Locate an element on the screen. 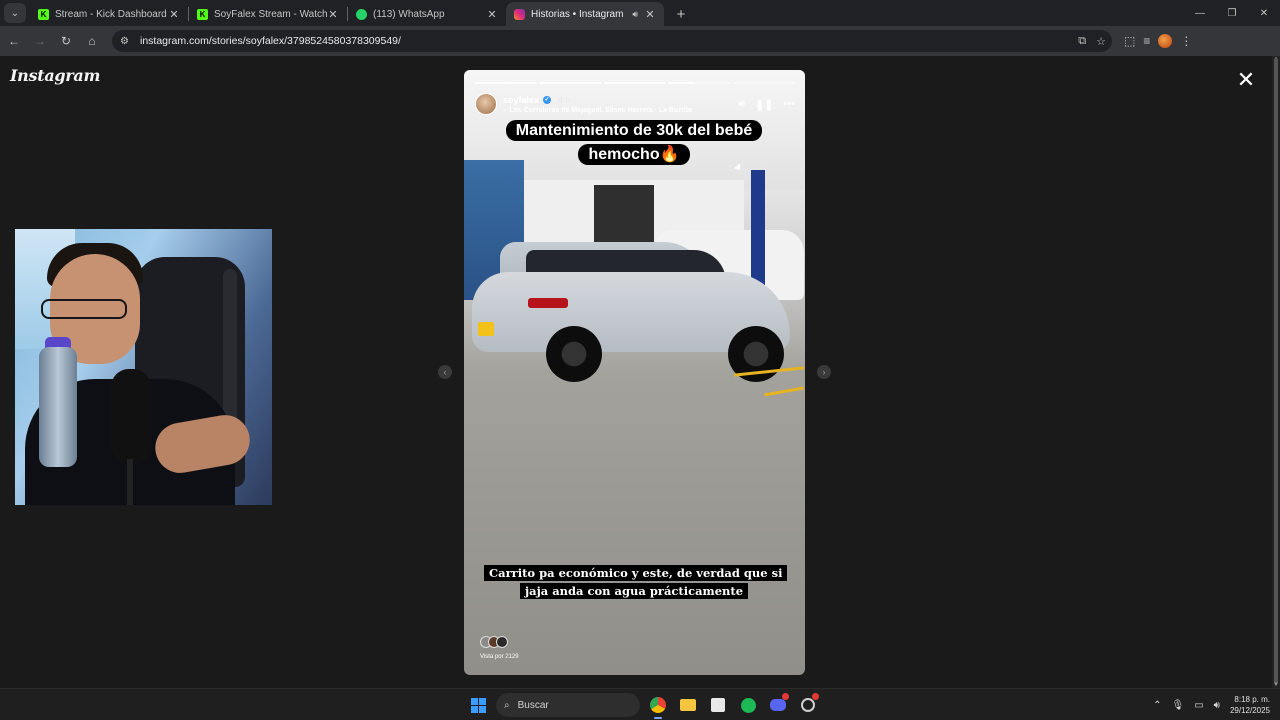 The image size is (1280, 720). arrow-left-icon: ← is located at coordinates (14, 41).